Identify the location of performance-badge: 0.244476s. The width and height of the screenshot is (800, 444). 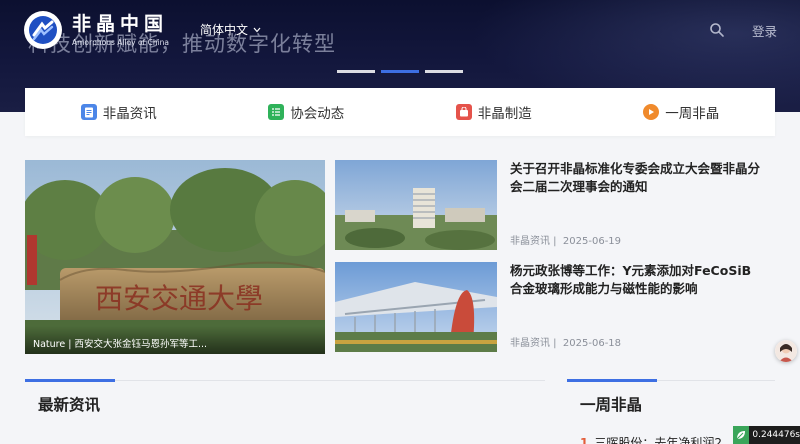
(766, 435).